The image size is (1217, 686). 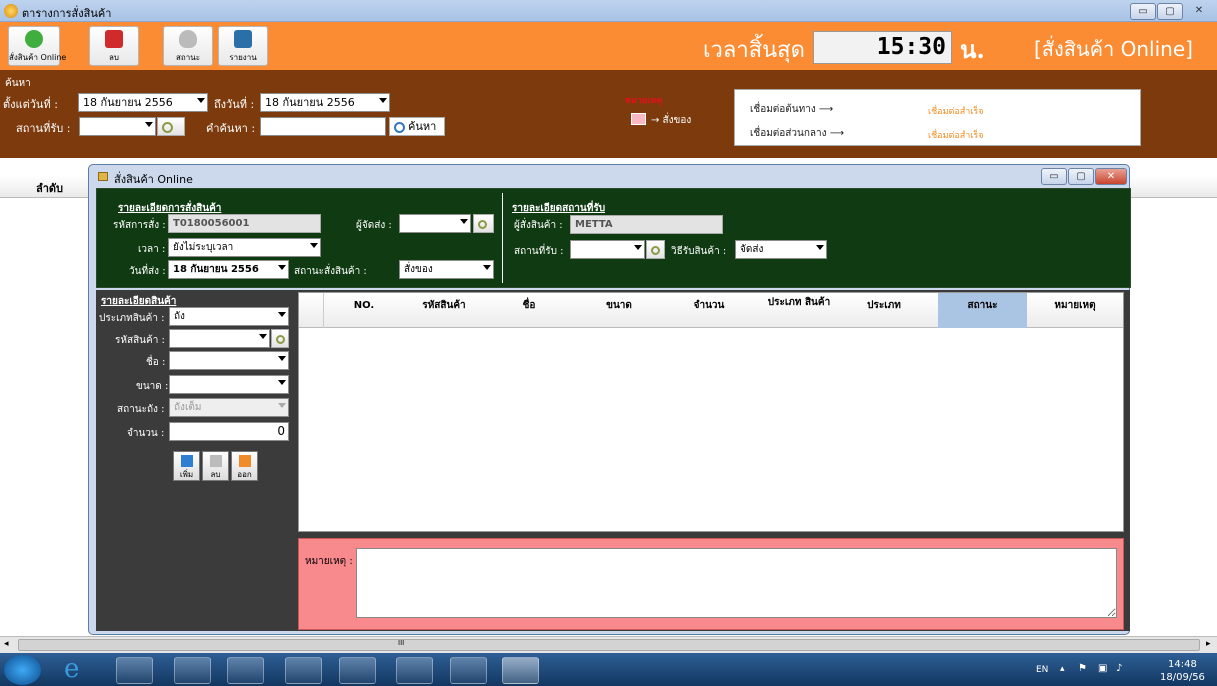 What do you see at coordinates (229, 431) in the screenshot?
I see `quantity-input: 0` at bounding box center [229, 431].